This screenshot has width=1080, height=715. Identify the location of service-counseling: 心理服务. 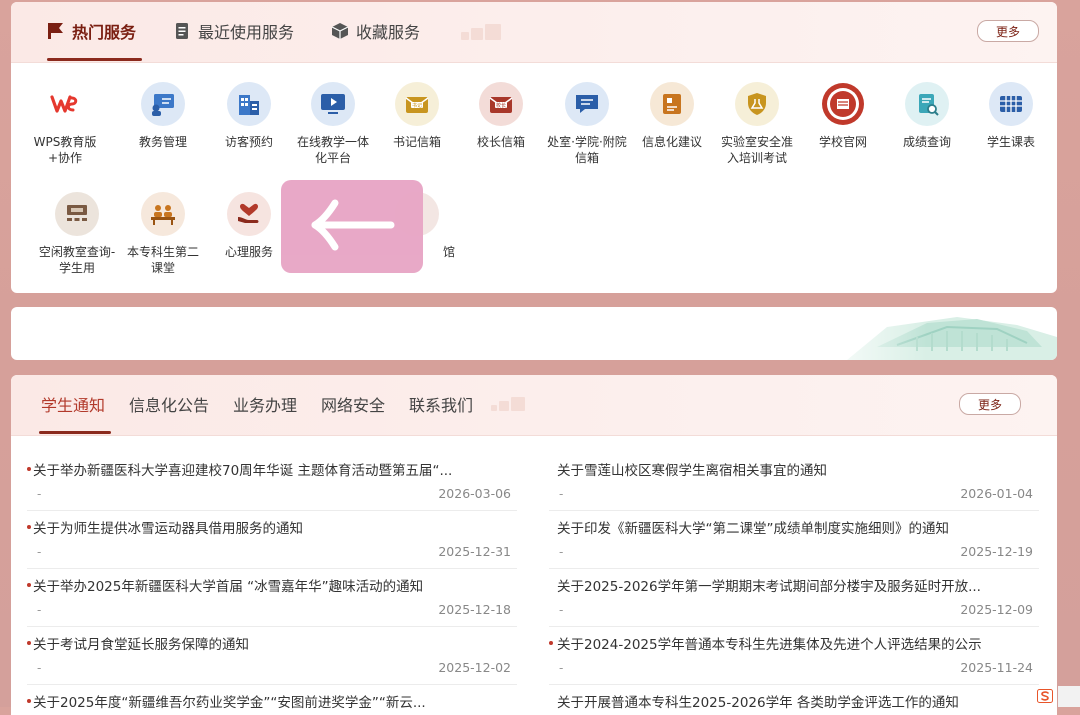
(249, 226).